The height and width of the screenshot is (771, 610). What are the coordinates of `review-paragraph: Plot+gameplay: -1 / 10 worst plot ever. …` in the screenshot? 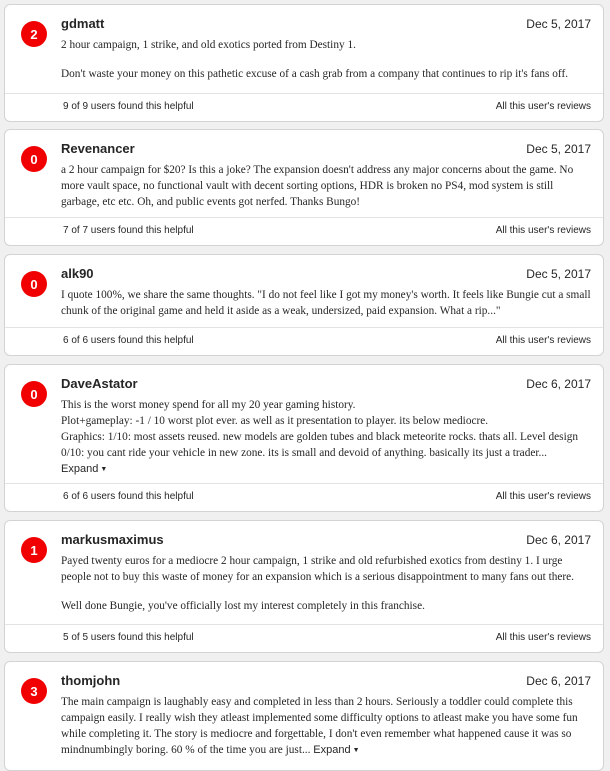 It's located at (275, 421).